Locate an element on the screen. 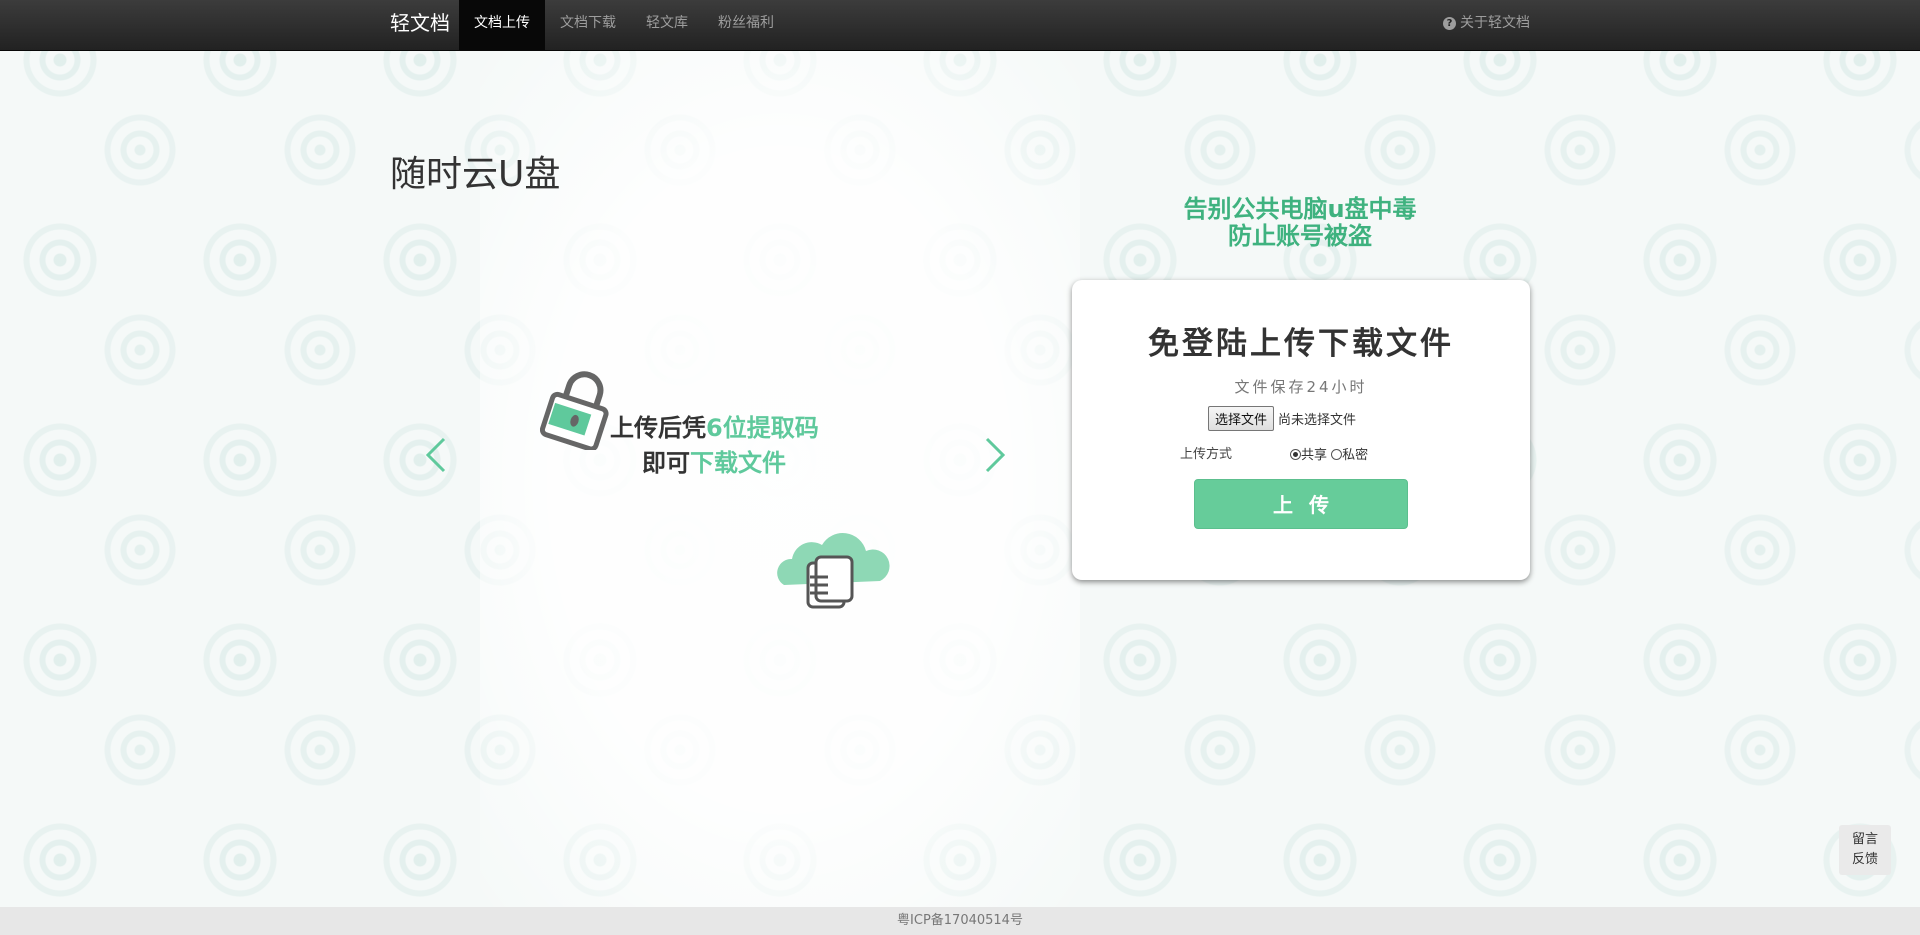  feedback-button: 留言 反馈 is located at coordinates (1865, 850).